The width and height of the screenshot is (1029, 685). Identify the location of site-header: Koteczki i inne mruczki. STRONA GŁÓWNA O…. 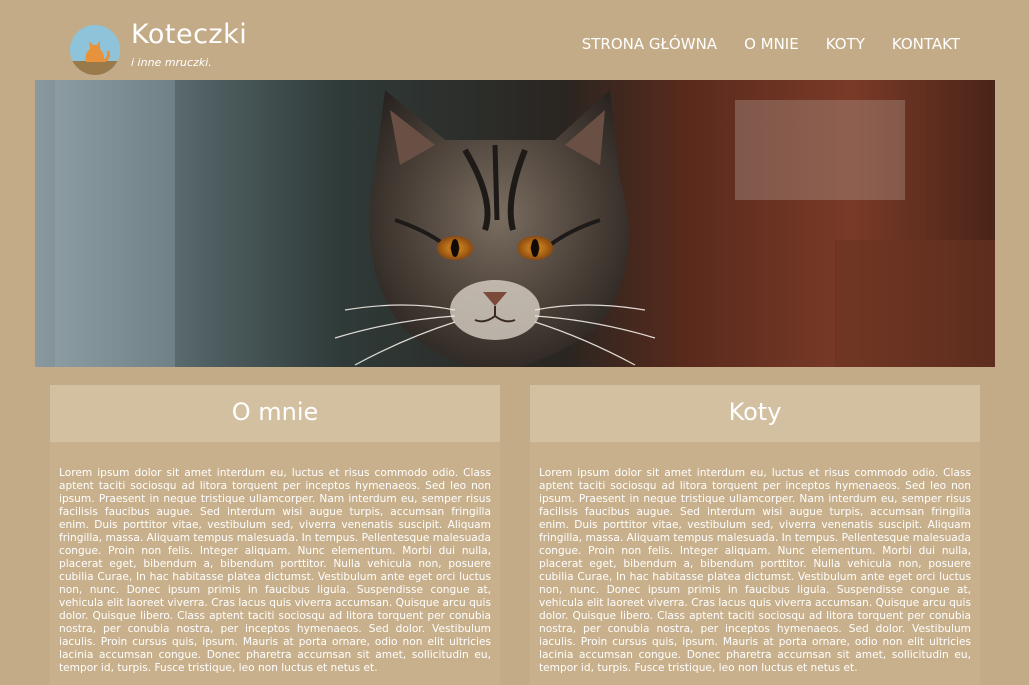
(514, 40).